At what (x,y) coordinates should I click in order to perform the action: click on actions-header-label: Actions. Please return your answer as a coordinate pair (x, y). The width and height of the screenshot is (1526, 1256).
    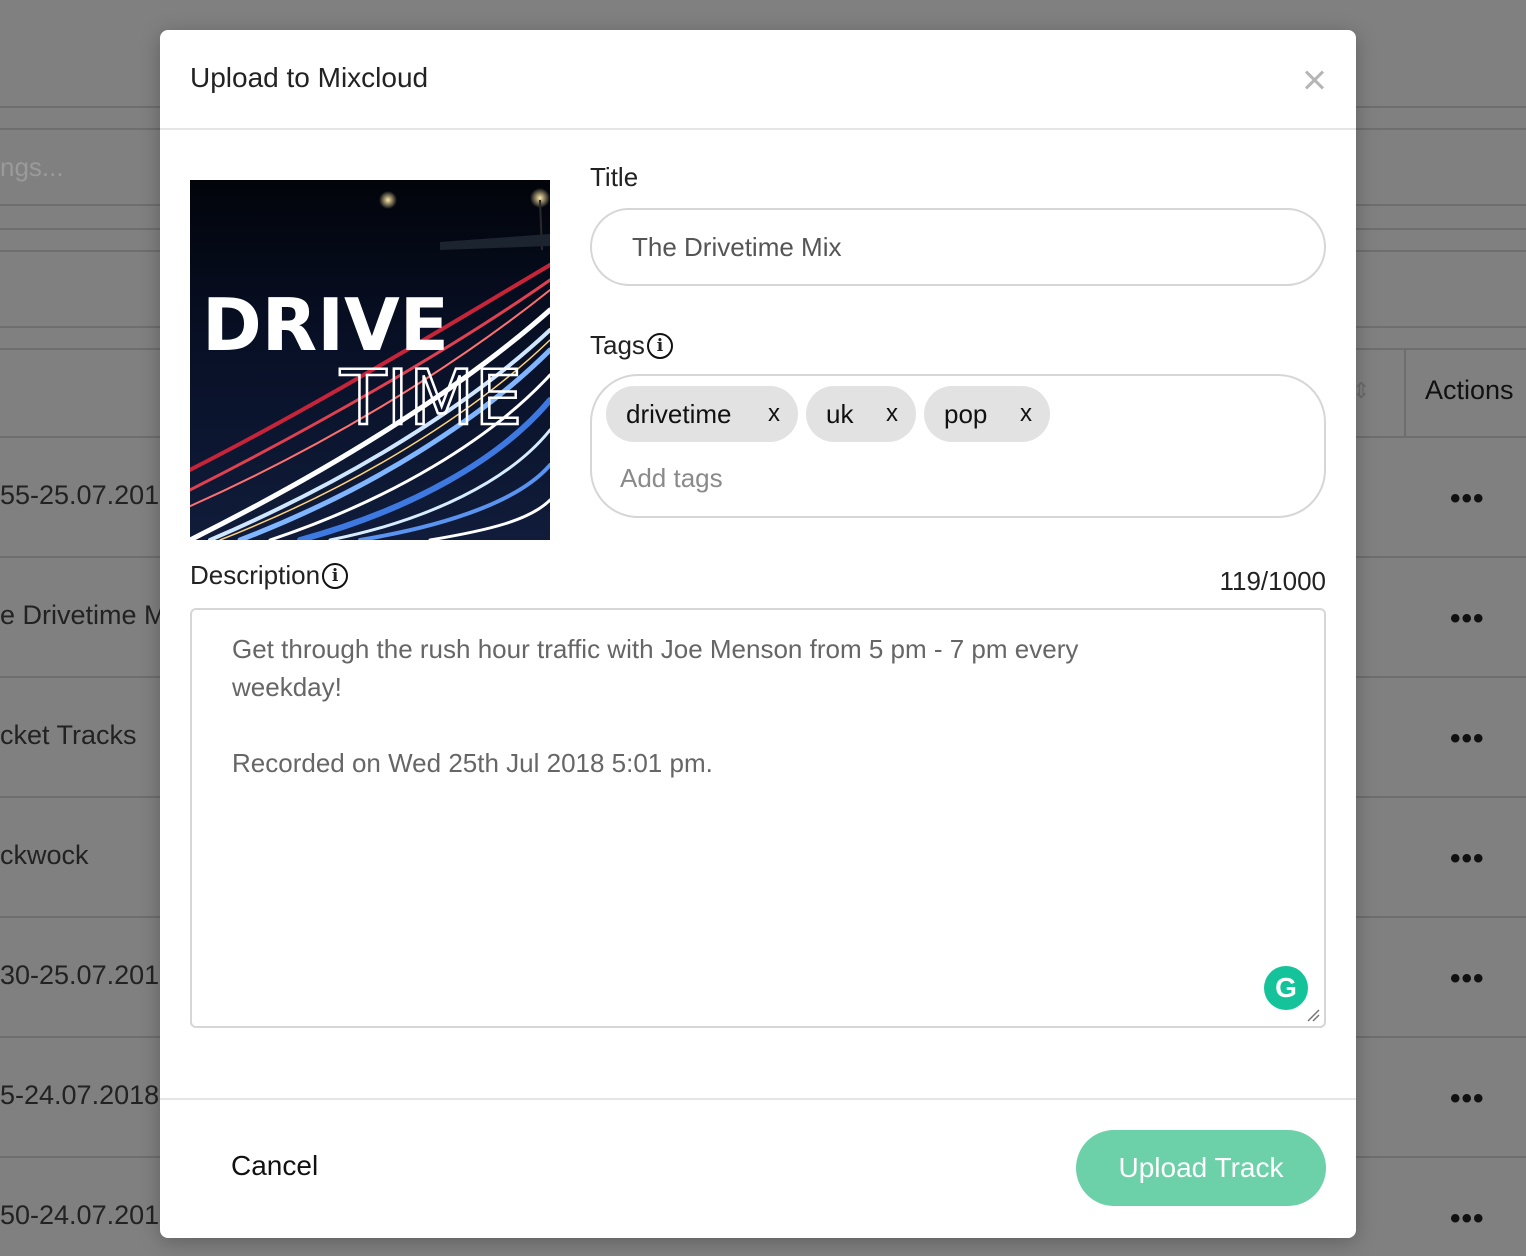
    Looking at the image, I should click on (1469, 390).